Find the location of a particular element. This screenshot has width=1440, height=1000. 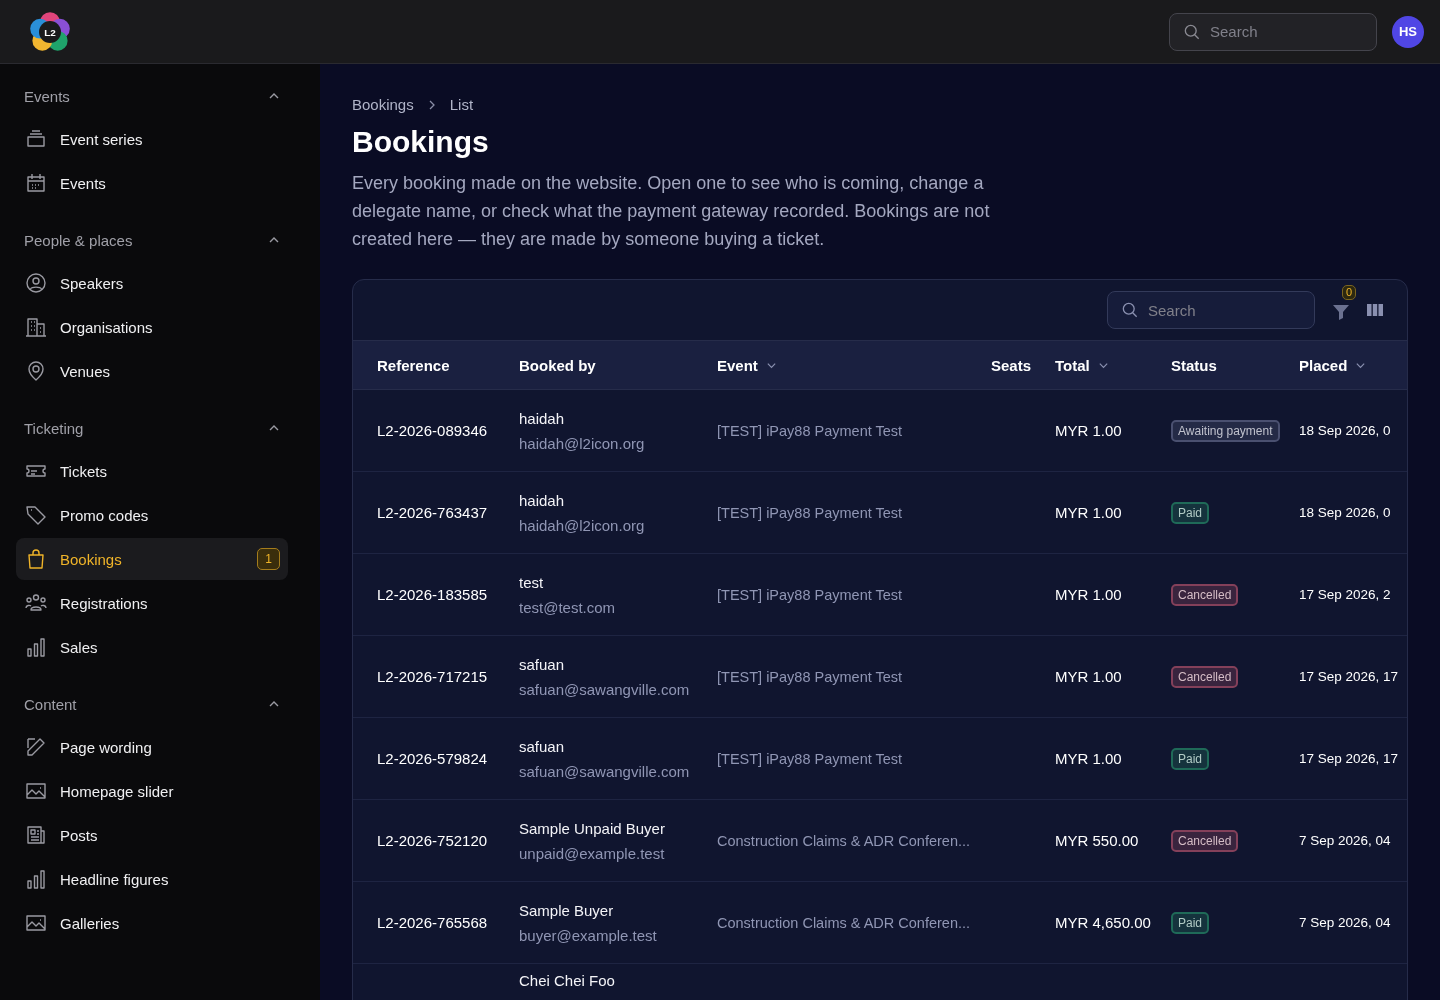

filter-count-badge: 0 is located at coordinates (1349, 292).